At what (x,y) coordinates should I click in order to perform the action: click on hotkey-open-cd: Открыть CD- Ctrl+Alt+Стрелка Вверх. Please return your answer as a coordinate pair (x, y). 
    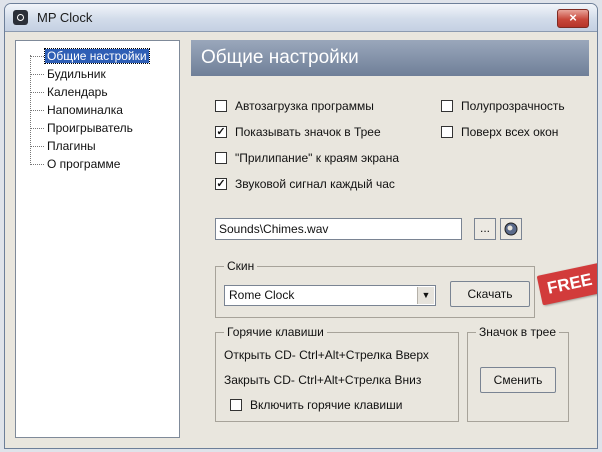
    Looking at the image, I should click on (326, 355).